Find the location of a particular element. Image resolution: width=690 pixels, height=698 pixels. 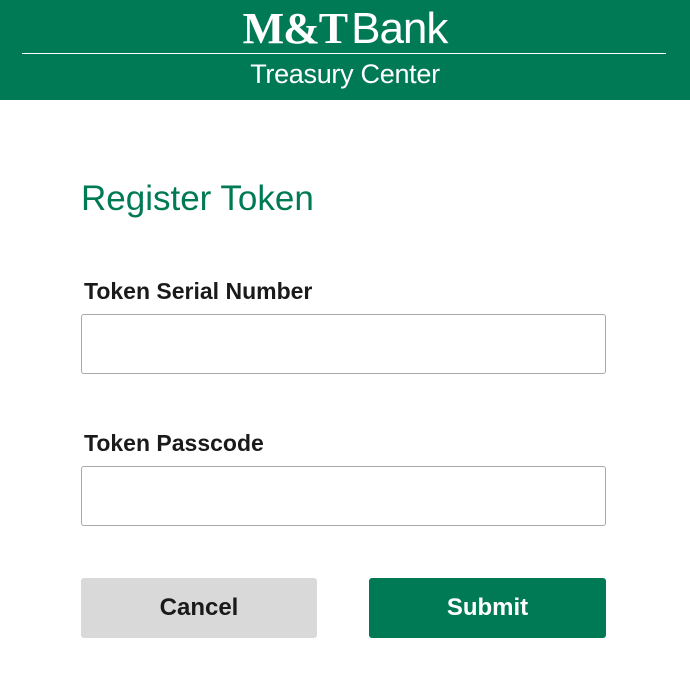

treasury-center-title: Treasury Center is located at coordinates (345, 74).